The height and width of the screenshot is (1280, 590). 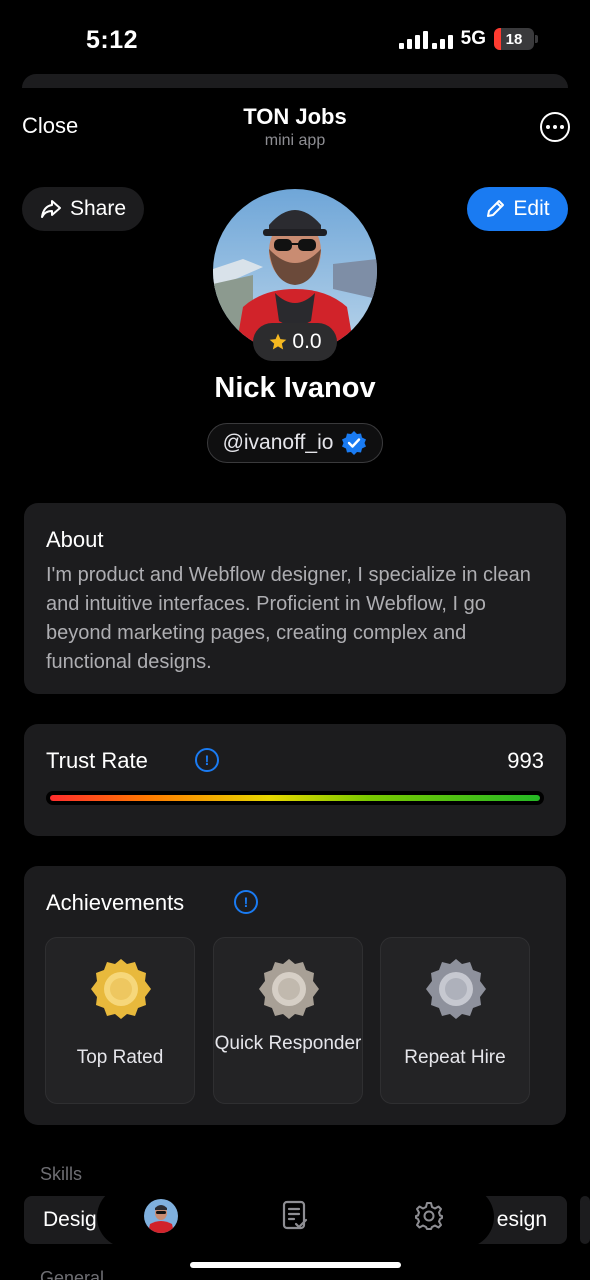 What do you see at coordinates (455, 1020) in the screenshot?
I see `achievement-repeat-hire: Repeat Hire` at bounding box center [455, 1020].